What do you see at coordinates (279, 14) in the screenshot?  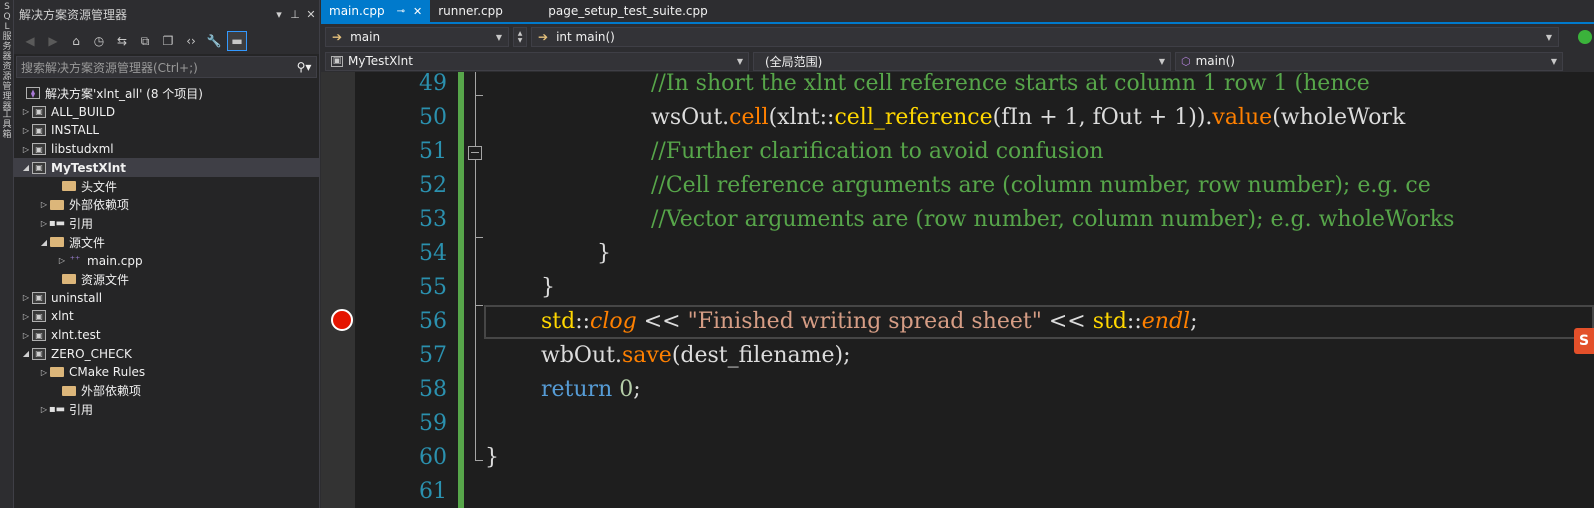 I see `dropdown-icon: ▾` at bounding box center [279, 14].